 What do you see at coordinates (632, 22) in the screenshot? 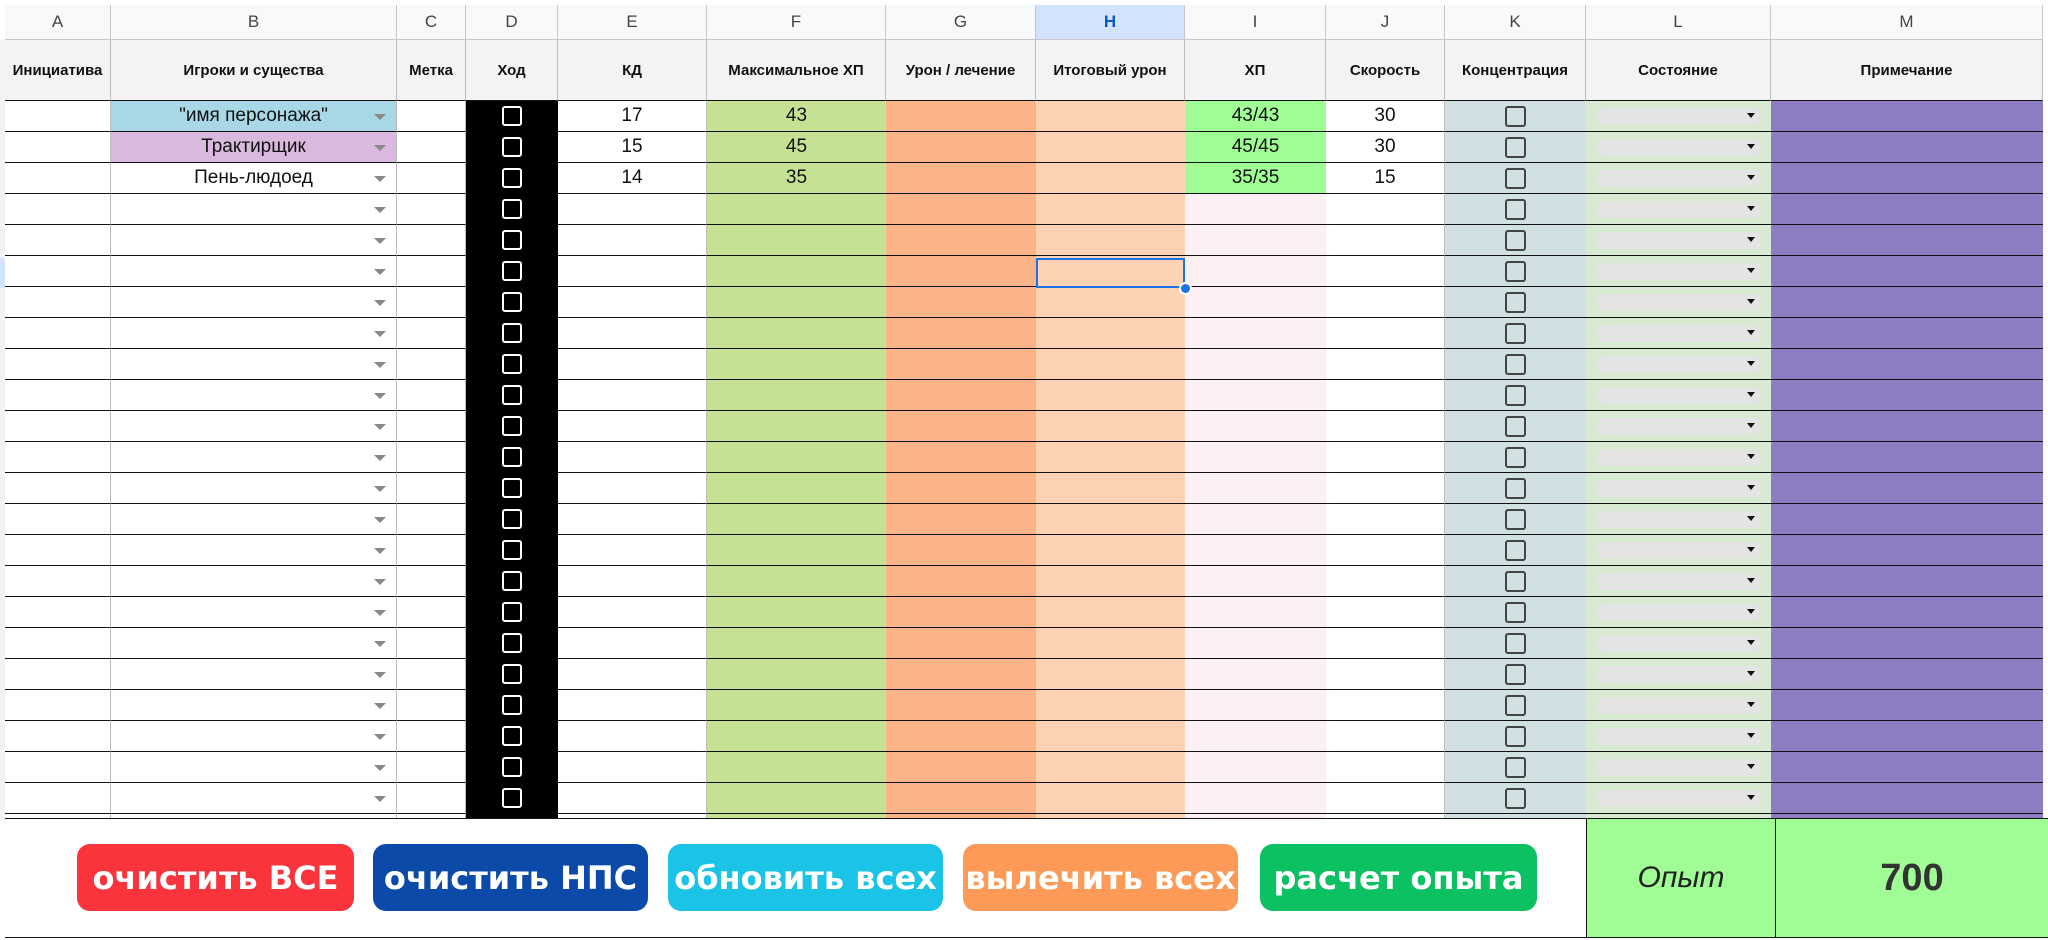
I see `column-letter-e: E` at bounding box center [632, 22].